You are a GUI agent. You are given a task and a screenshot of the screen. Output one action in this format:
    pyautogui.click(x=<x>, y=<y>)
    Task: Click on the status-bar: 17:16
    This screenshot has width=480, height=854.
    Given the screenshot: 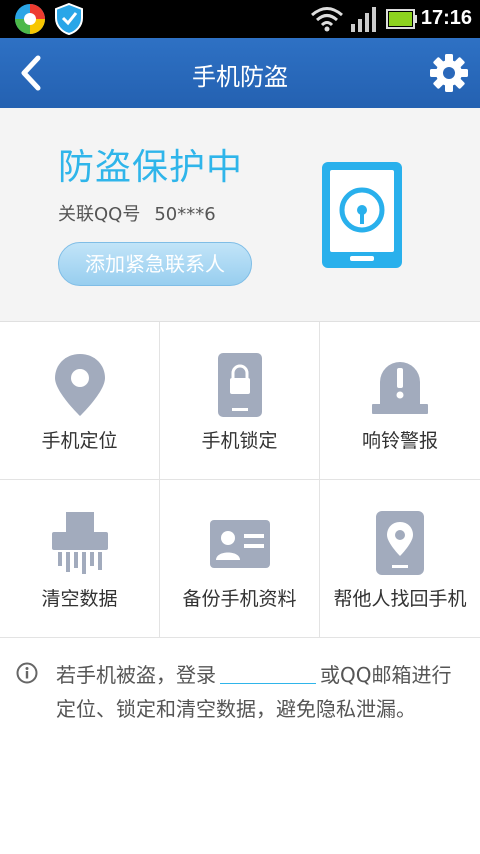 What is the action you would take?
    pyautogui.click(x=240, y=19)
    